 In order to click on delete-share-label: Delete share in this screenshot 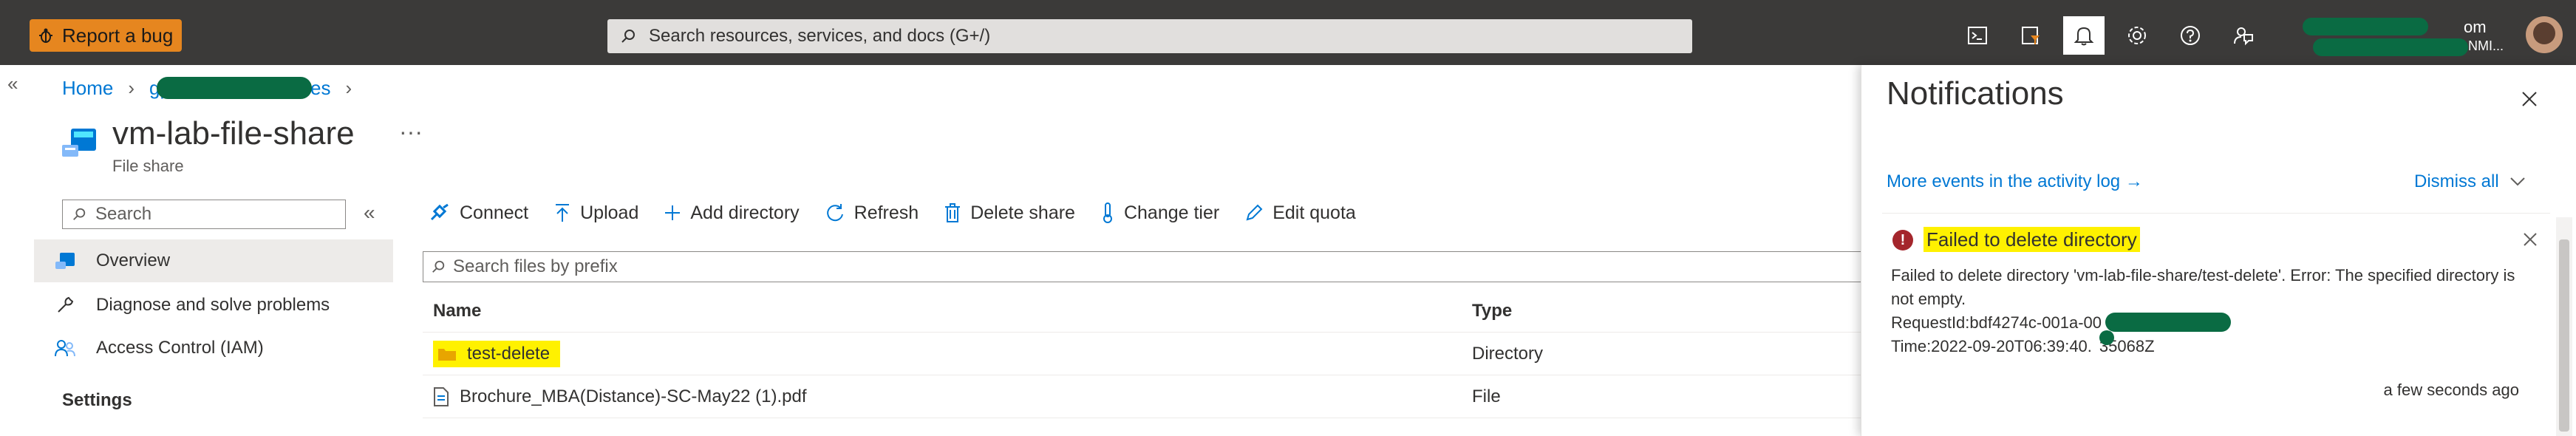, I will do `click(1022, 213)`.